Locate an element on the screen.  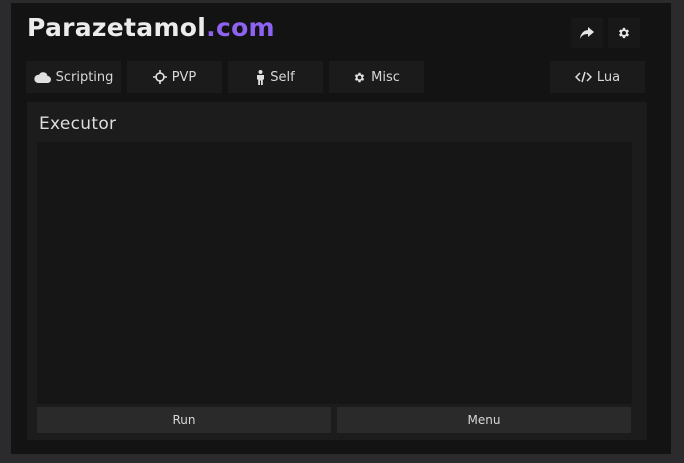
tab-pvp-label: PVP is located at coordinates (184, 77).